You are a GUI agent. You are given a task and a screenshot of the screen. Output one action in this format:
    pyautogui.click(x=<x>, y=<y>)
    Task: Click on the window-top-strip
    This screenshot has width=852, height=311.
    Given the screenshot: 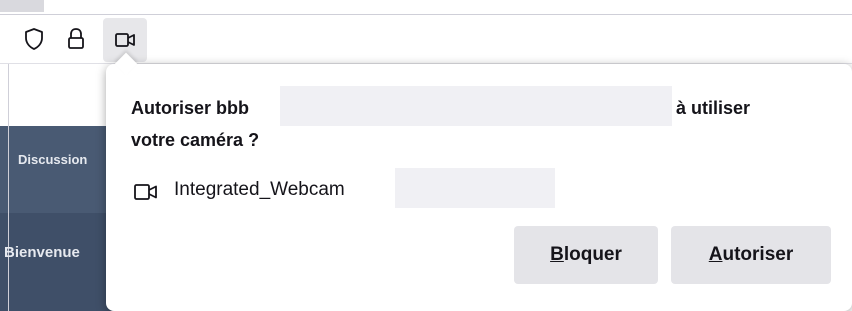 What is the action you would take?
    pyautogui.click(x=22, y=6)
    